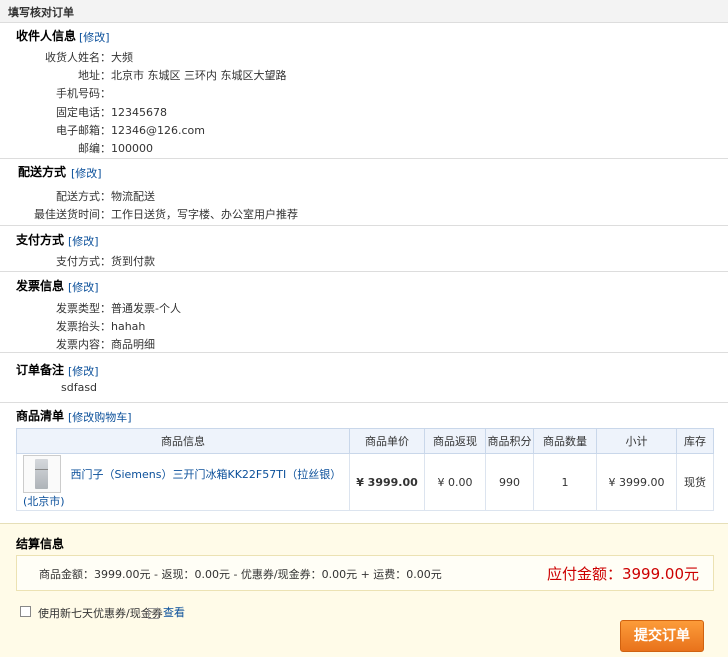 This screenshot has width=728, height=657. Describe the element at coordinates (94, 37) in the screenshot. I see `modify-receiver-link: [修改]` at that location.